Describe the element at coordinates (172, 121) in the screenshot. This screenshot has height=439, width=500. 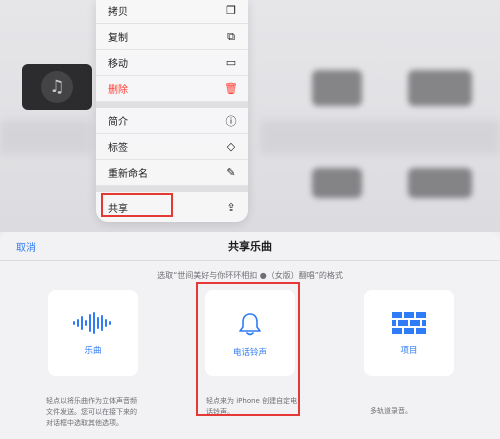
I see `menu-item-info: 简介 ⓘ` at that location.